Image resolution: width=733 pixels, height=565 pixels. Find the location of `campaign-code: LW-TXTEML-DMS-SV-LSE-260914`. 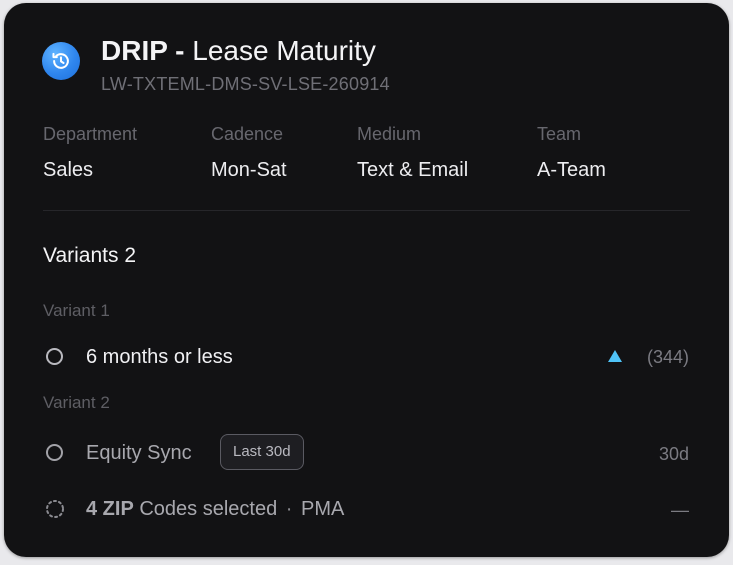

campaign-code: LW-TXTEML-DMS-SV-LSE-260914 is located at coordinates (245, 84).